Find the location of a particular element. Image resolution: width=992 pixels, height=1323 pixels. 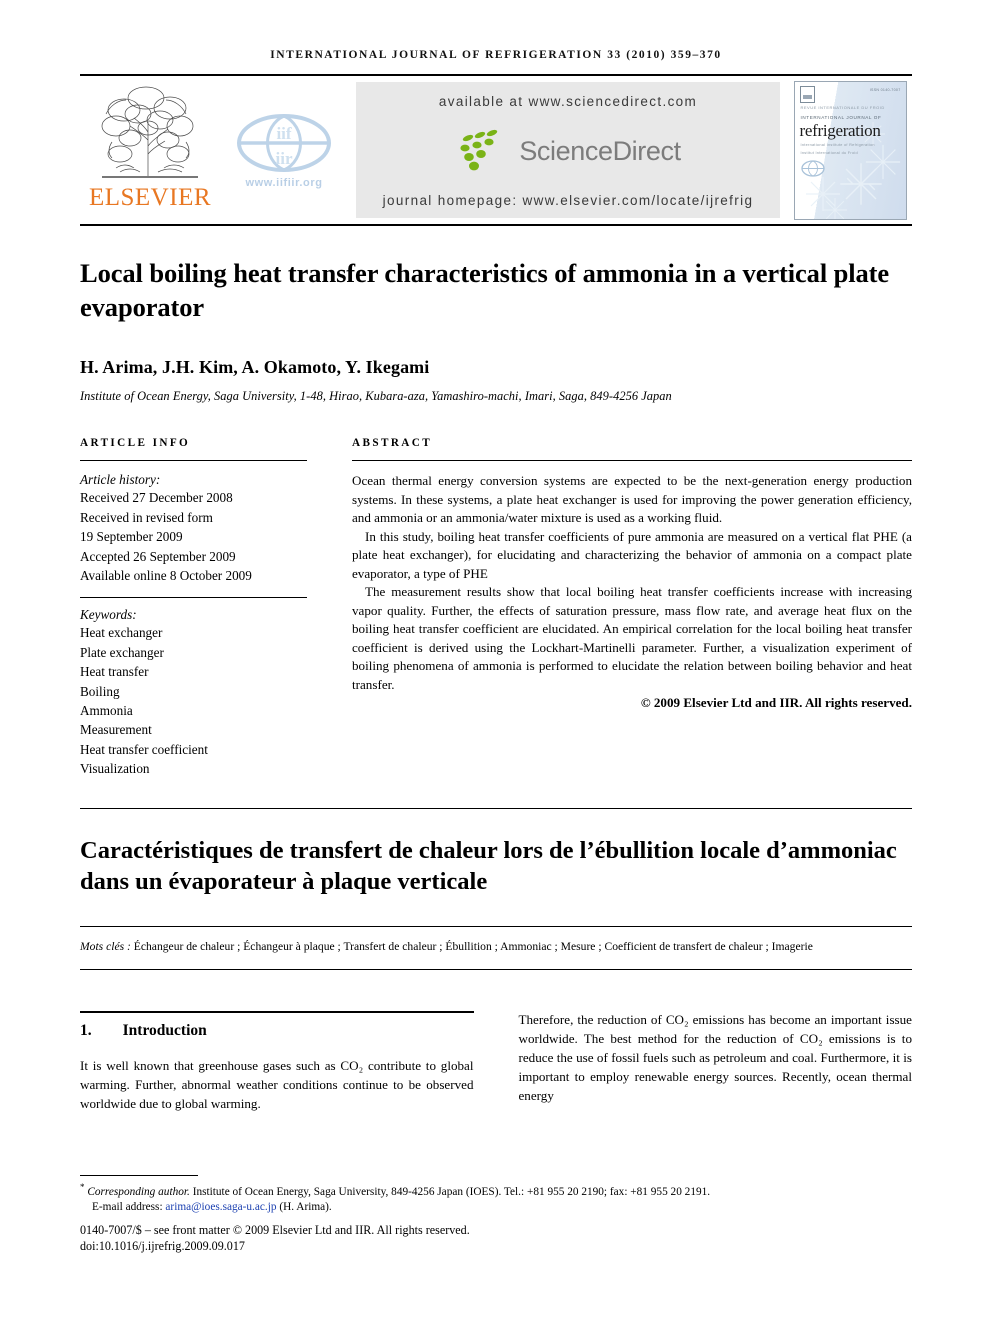

keyword-item: Plate exchanger is located at coordinates (122, 652).